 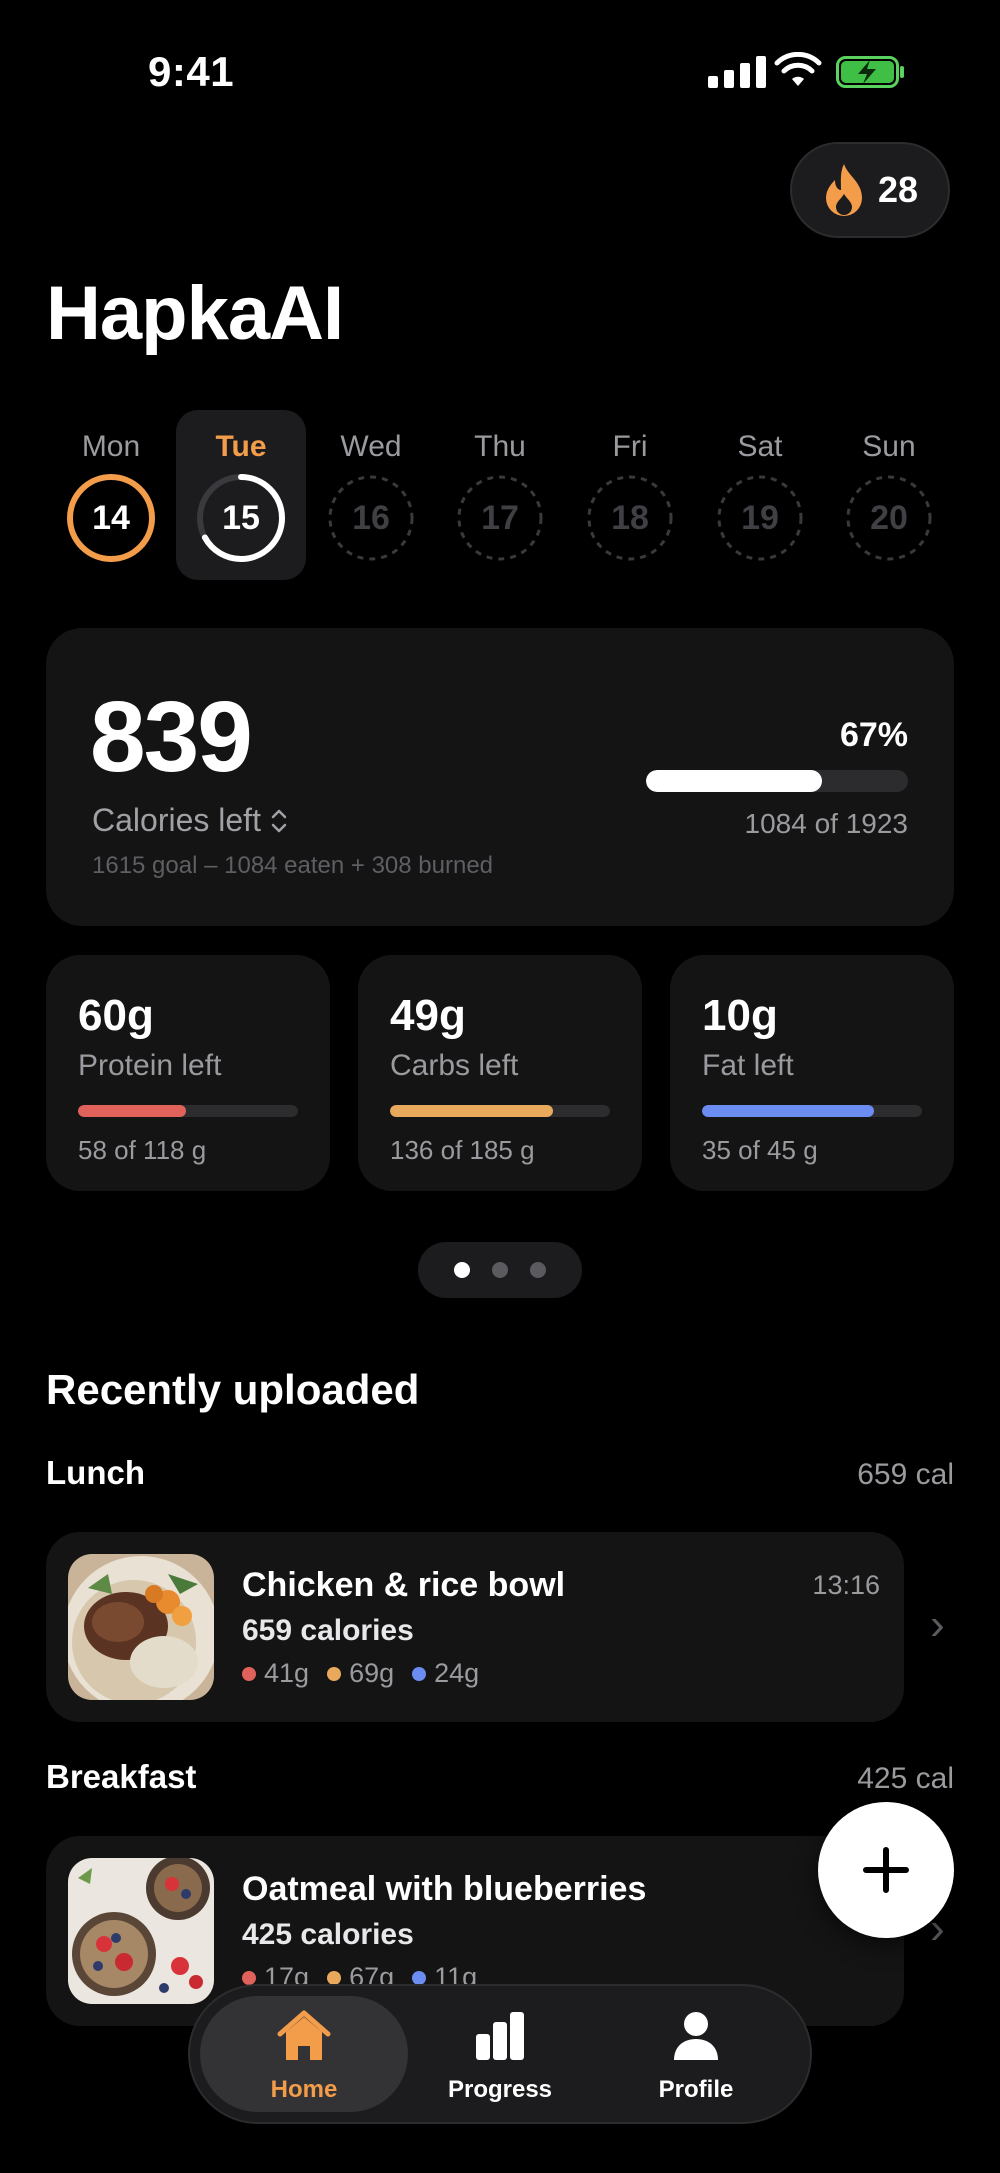 I want to click on tab-profile: Profile, so click(x=696, y=2054).